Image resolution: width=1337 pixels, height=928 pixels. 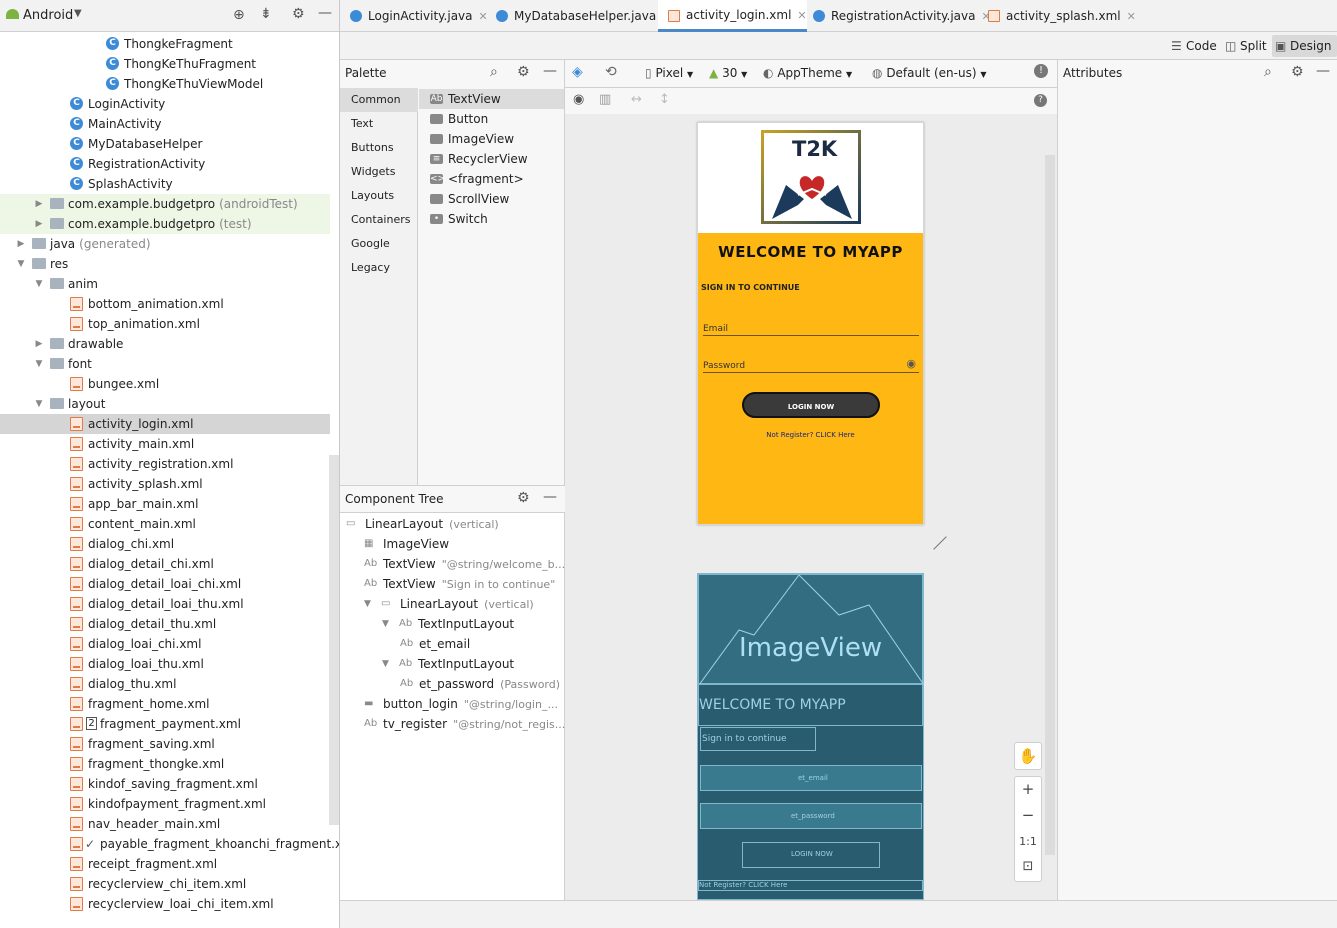 I want to click on tree-item: C RegistrationActivity, so click(x=165, y=164).